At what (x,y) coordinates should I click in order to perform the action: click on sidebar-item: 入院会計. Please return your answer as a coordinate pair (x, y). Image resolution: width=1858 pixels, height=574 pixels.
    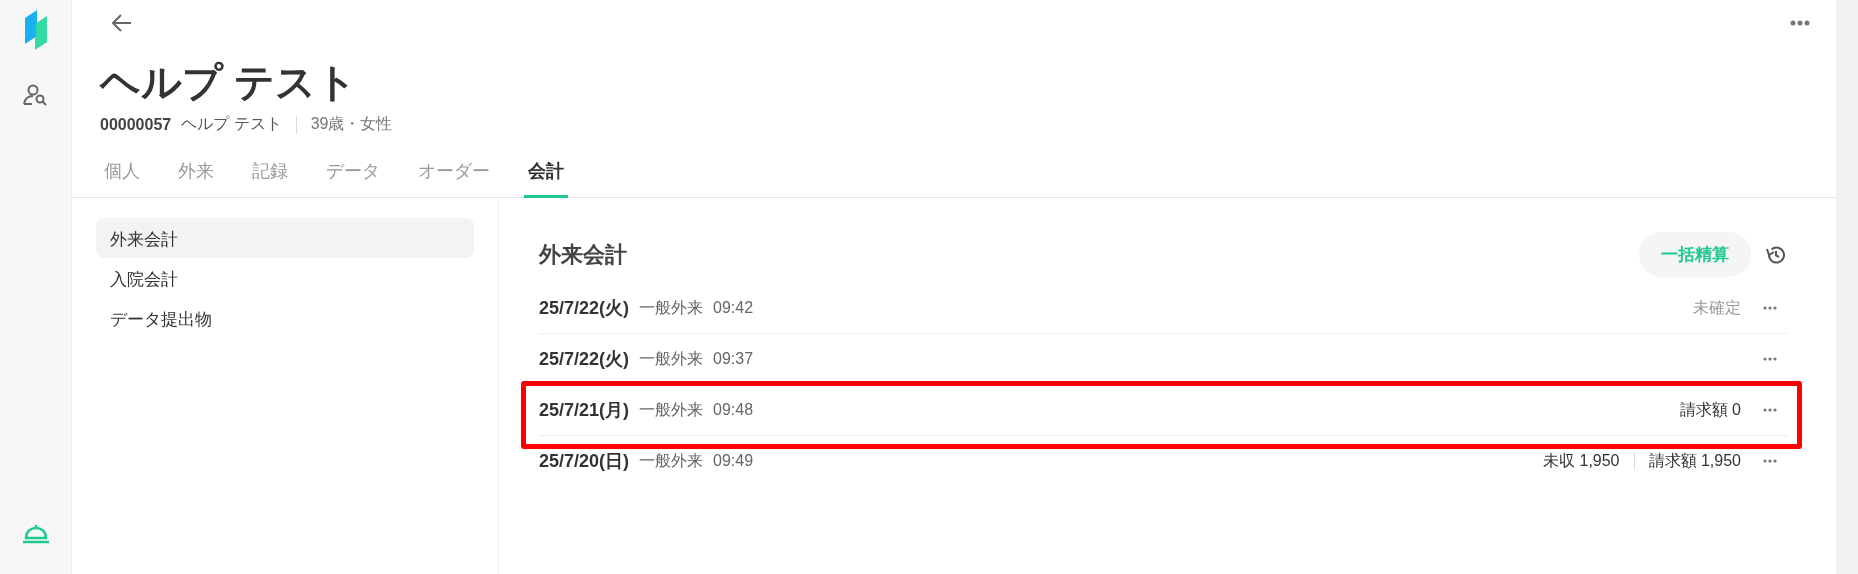
    Looking at the image, I should click on (285, 278).